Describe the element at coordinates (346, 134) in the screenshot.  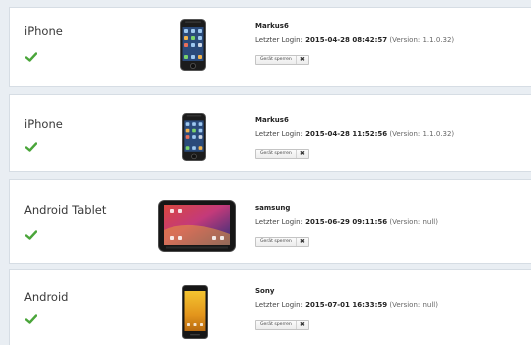
I see `login-timestamp: 2015-04-28 11:52:56` at that location.